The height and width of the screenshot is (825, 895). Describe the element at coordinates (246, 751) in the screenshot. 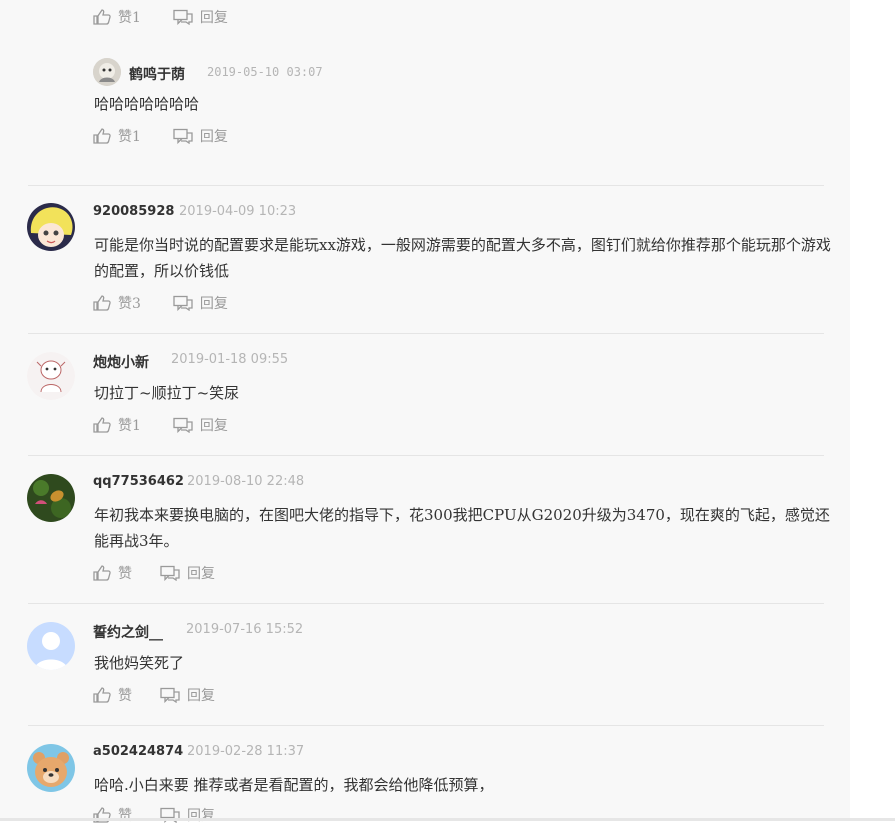

I see `timestamp: 2019-02-28 11:37` at that location.